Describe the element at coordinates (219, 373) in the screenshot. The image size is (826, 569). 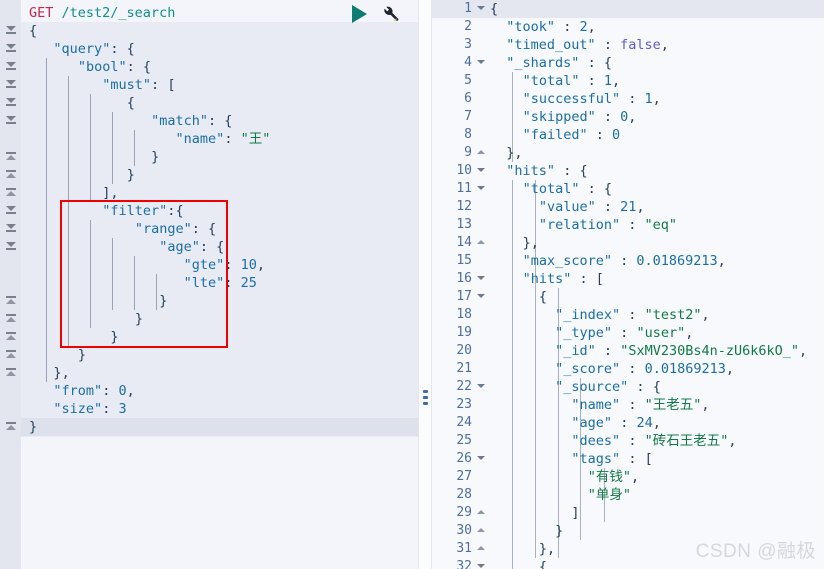
I see `request-line: },` at that location.